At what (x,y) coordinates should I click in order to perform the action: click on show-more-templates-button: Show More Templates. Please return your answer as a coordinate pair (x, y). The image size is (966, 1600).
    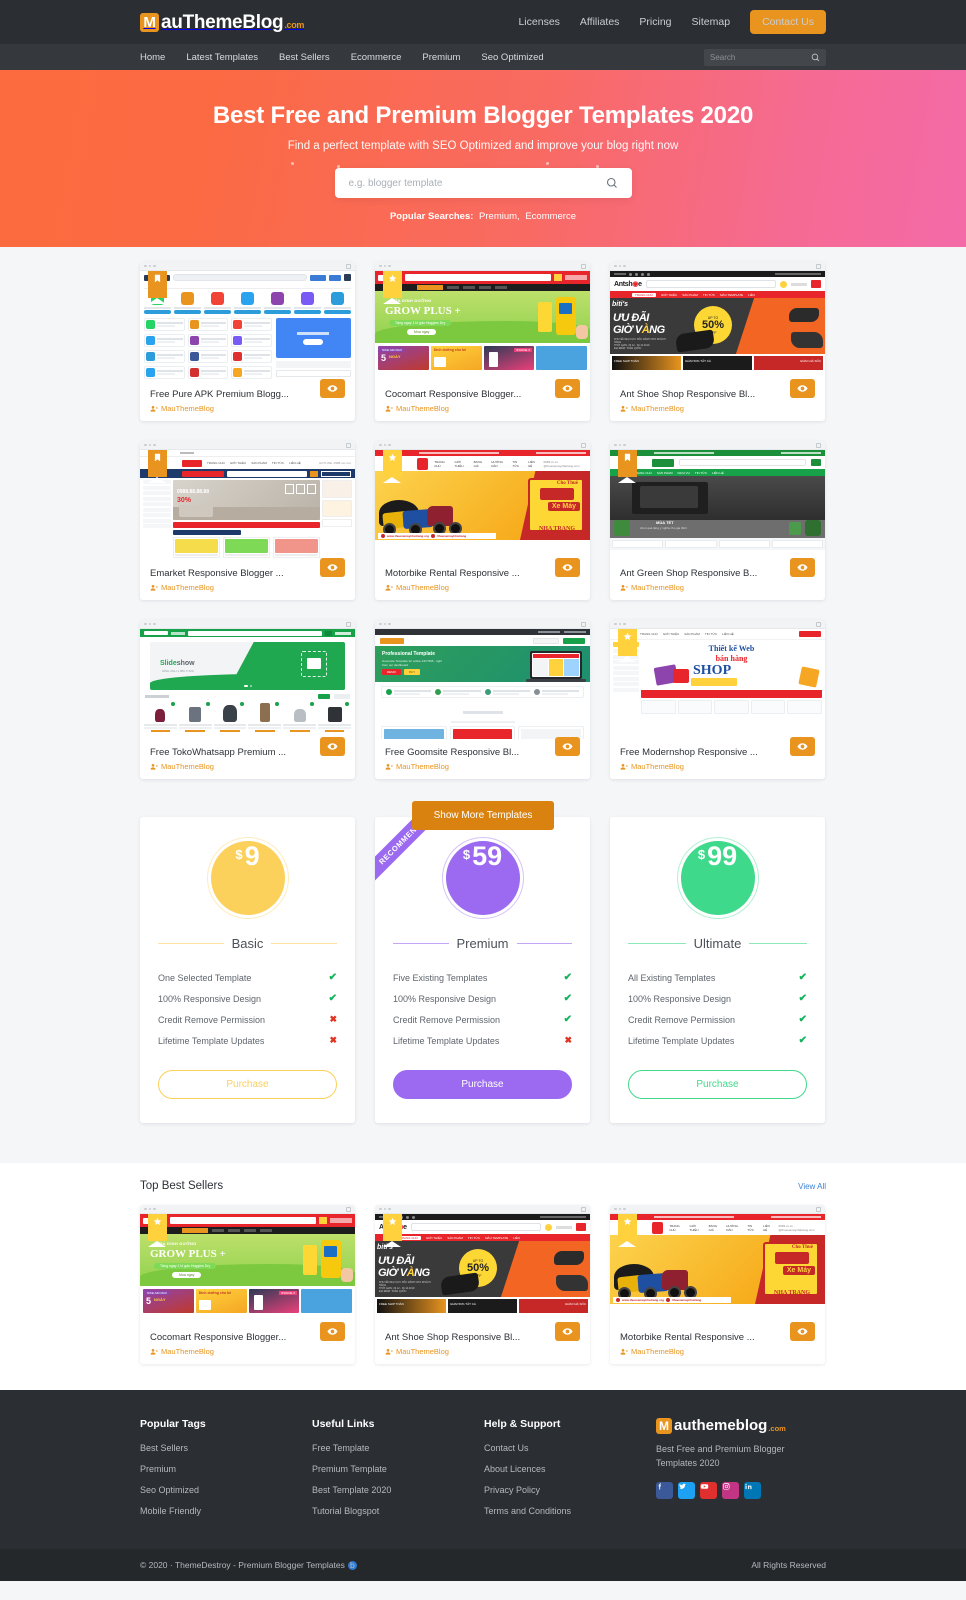
    Looking at the image, I should click on (483, 815).